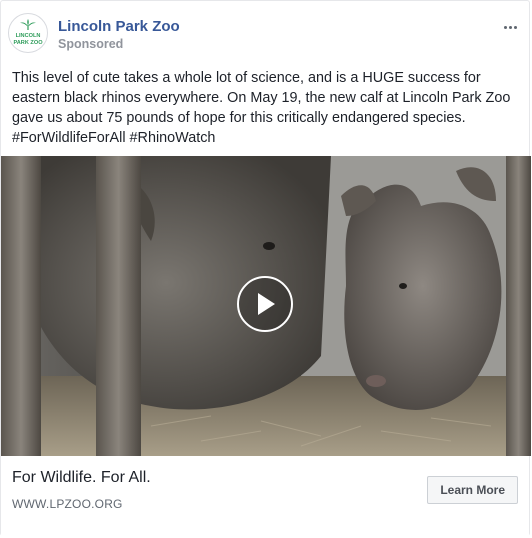 This screenshot has height=538, width=532. What do you see at coordinates (472, 490) in the screenshot?
I see `learn-more-button: Learn More` at bounding box center [472, 490].